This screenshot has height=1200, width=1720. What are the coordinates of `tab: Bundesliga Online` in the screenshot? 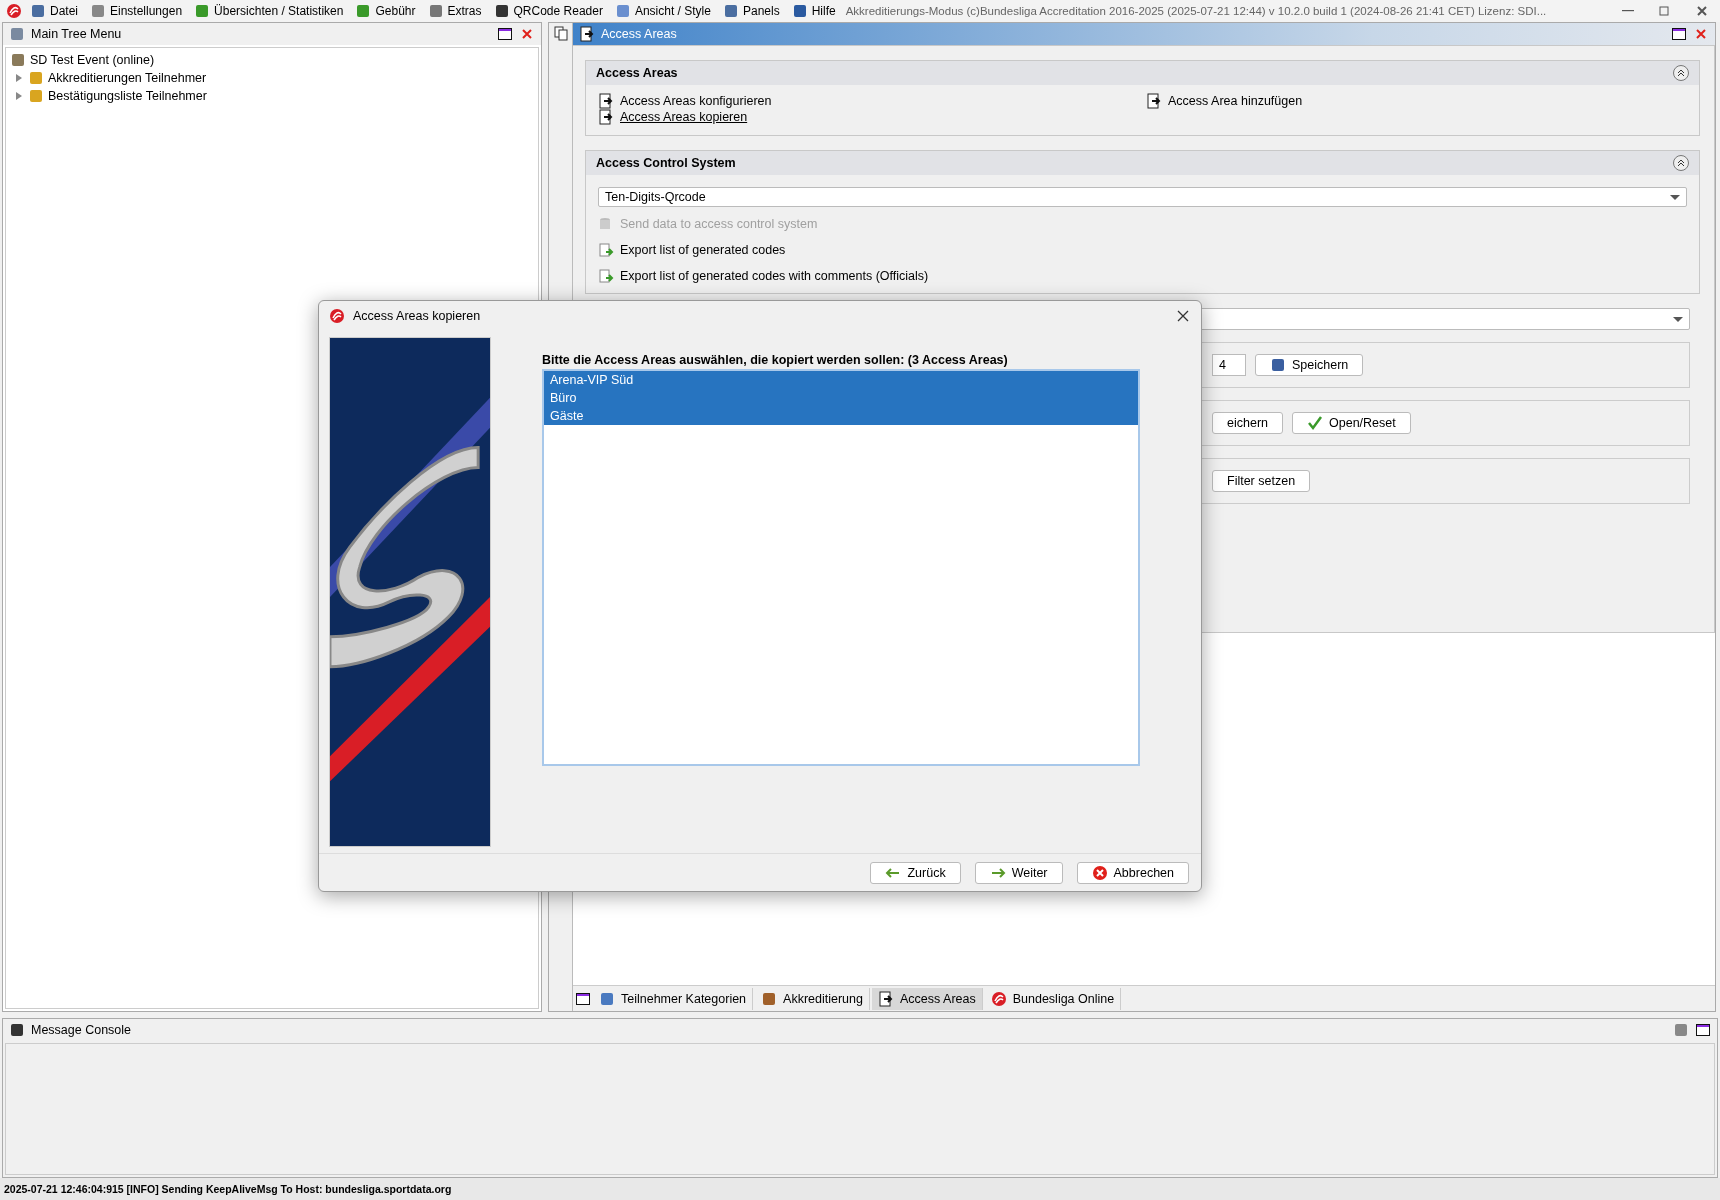 It's located at (1053, 998).